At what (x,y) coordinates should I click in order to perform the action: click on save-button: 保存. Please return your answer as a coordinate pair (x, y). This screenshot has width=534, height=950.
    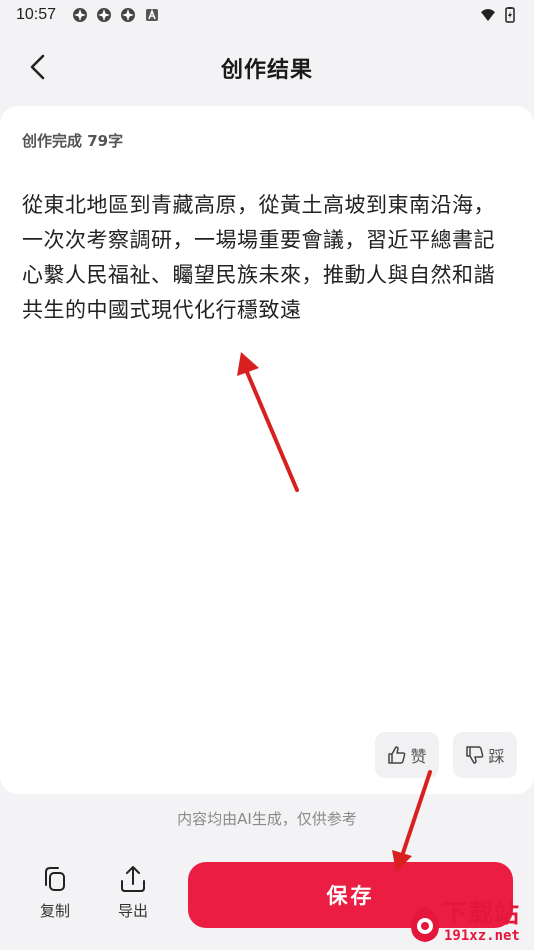
    Looking at the image, I should click on (350, 895).